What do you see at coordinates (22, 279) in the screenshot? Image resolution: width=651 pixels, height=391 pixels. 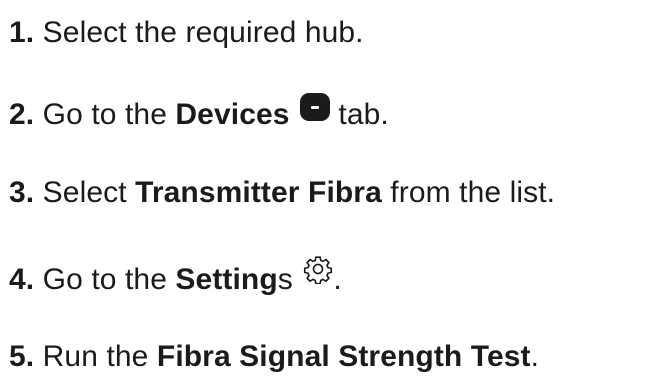 I see `step-number: 4.` at bounding box center [22, 279].